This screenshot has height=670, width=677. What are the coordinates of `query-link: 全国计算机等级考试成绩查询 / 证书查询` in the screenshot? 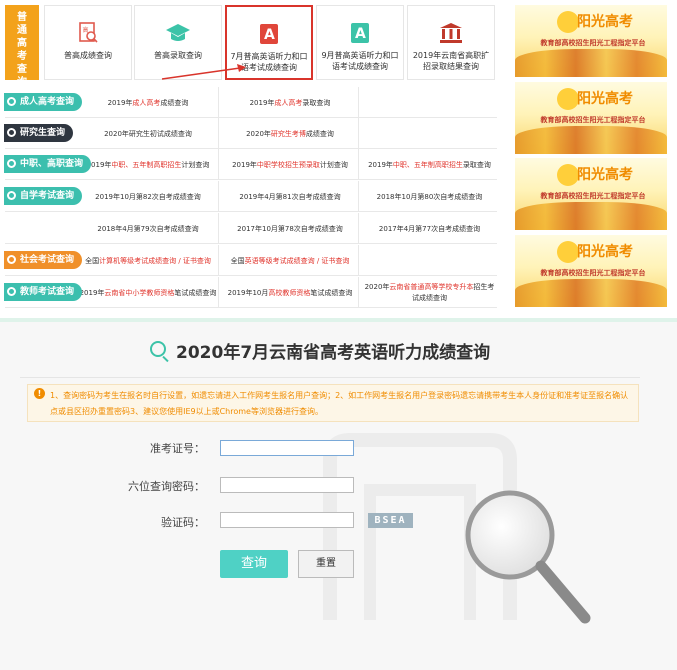 It's located at (148, 261).